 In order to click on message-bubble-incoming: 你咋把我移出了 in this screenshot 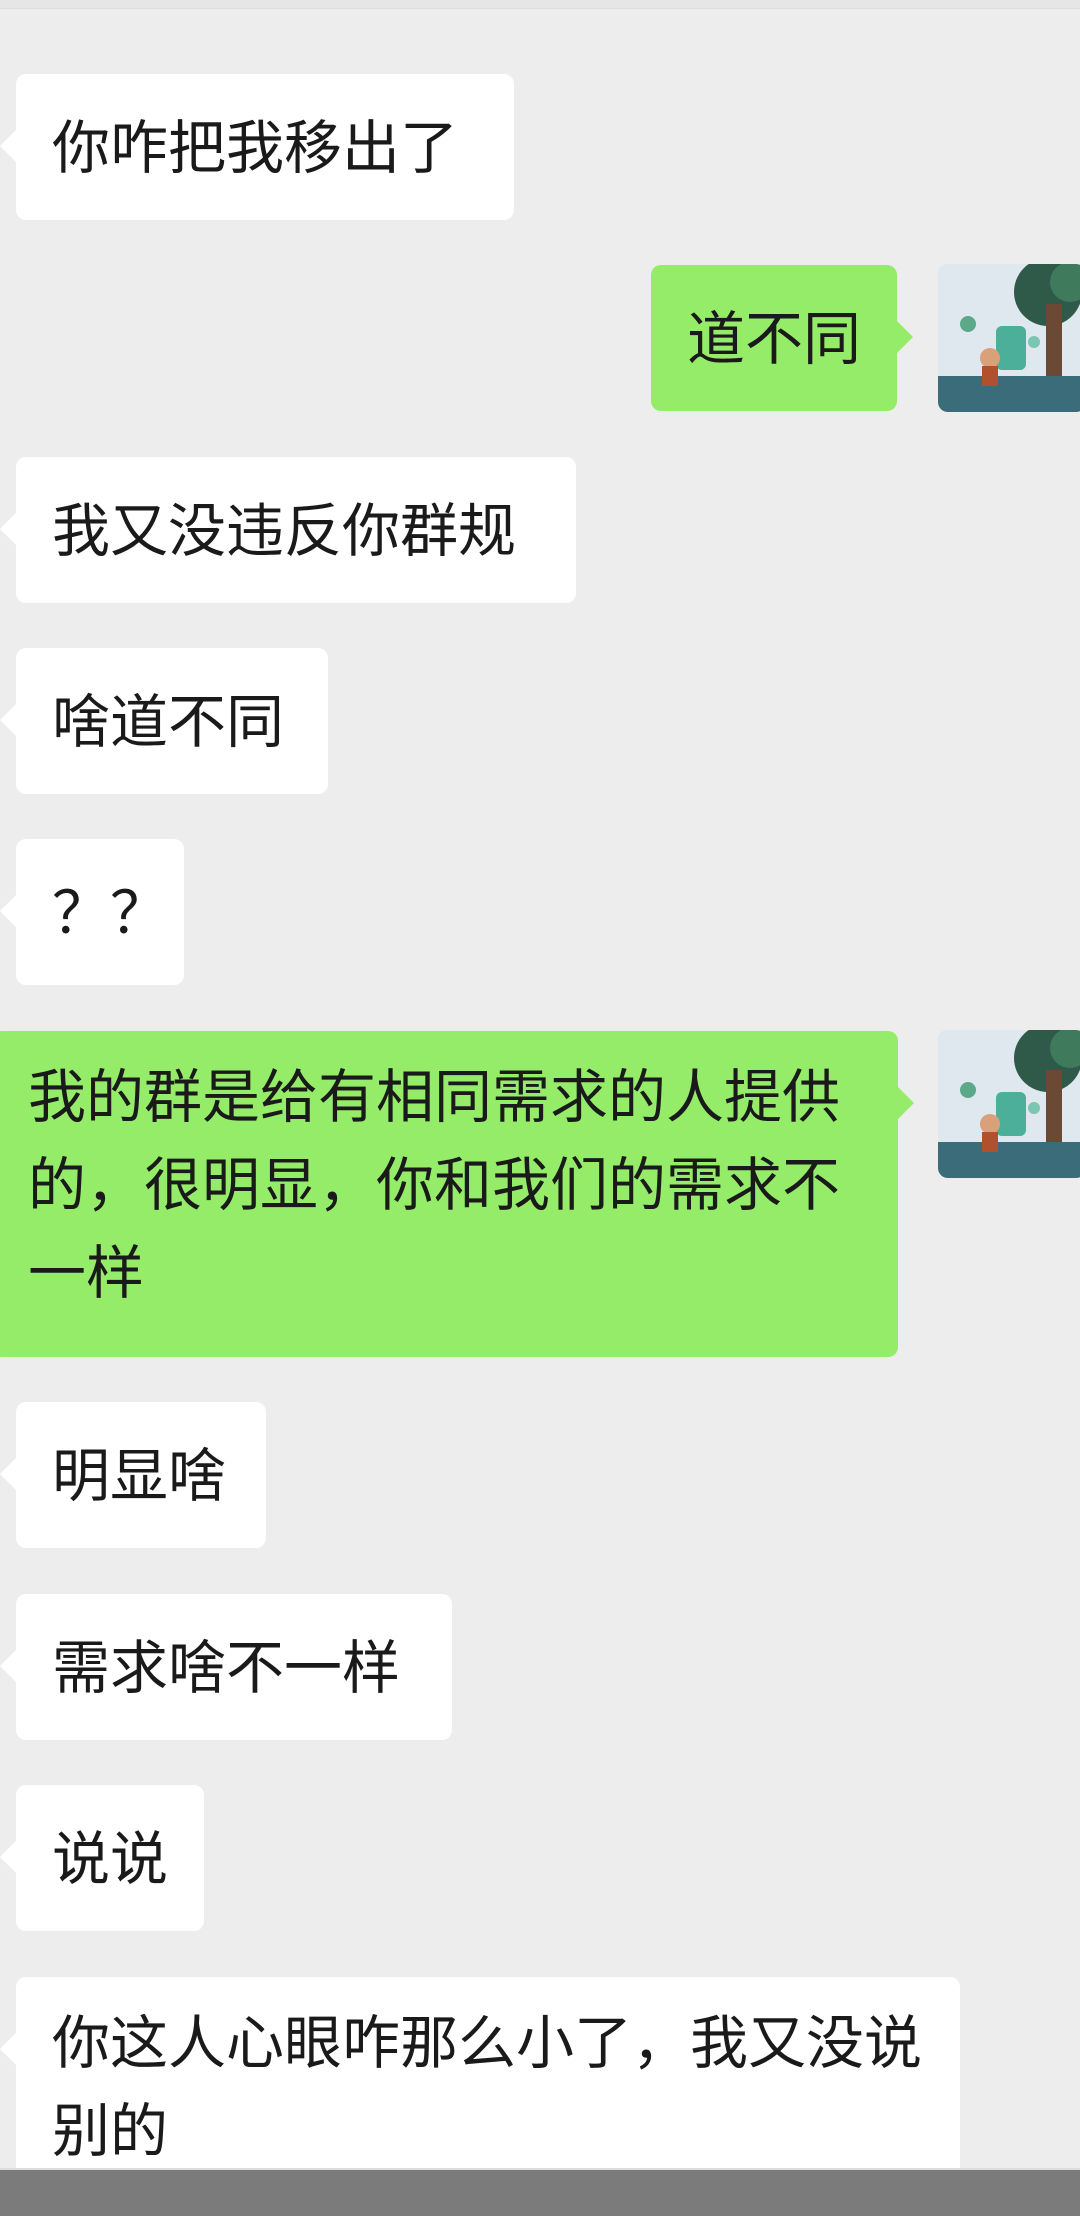, I will do `click(257, 147)`.